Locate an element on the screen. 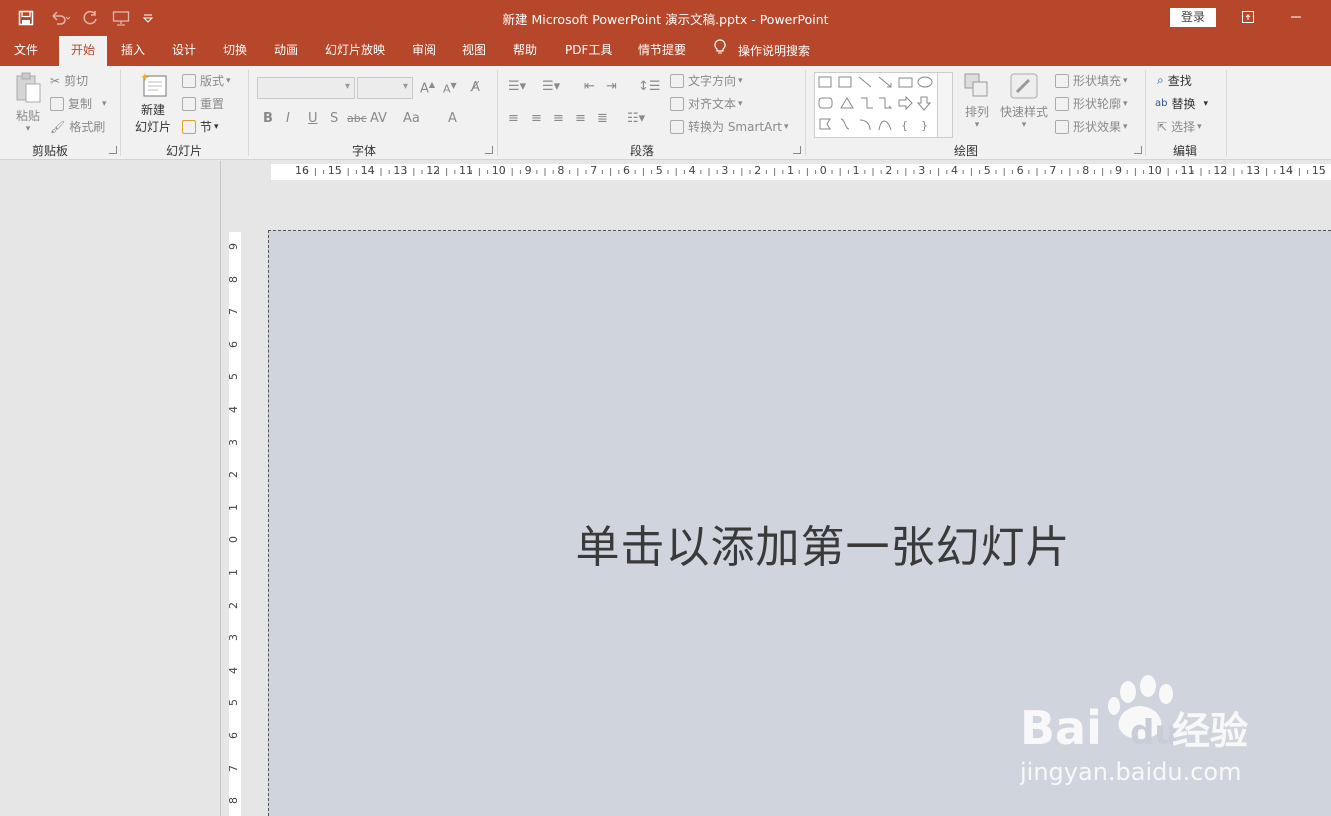  align-center-icon: ≡ is located at coordinates (536, 118).